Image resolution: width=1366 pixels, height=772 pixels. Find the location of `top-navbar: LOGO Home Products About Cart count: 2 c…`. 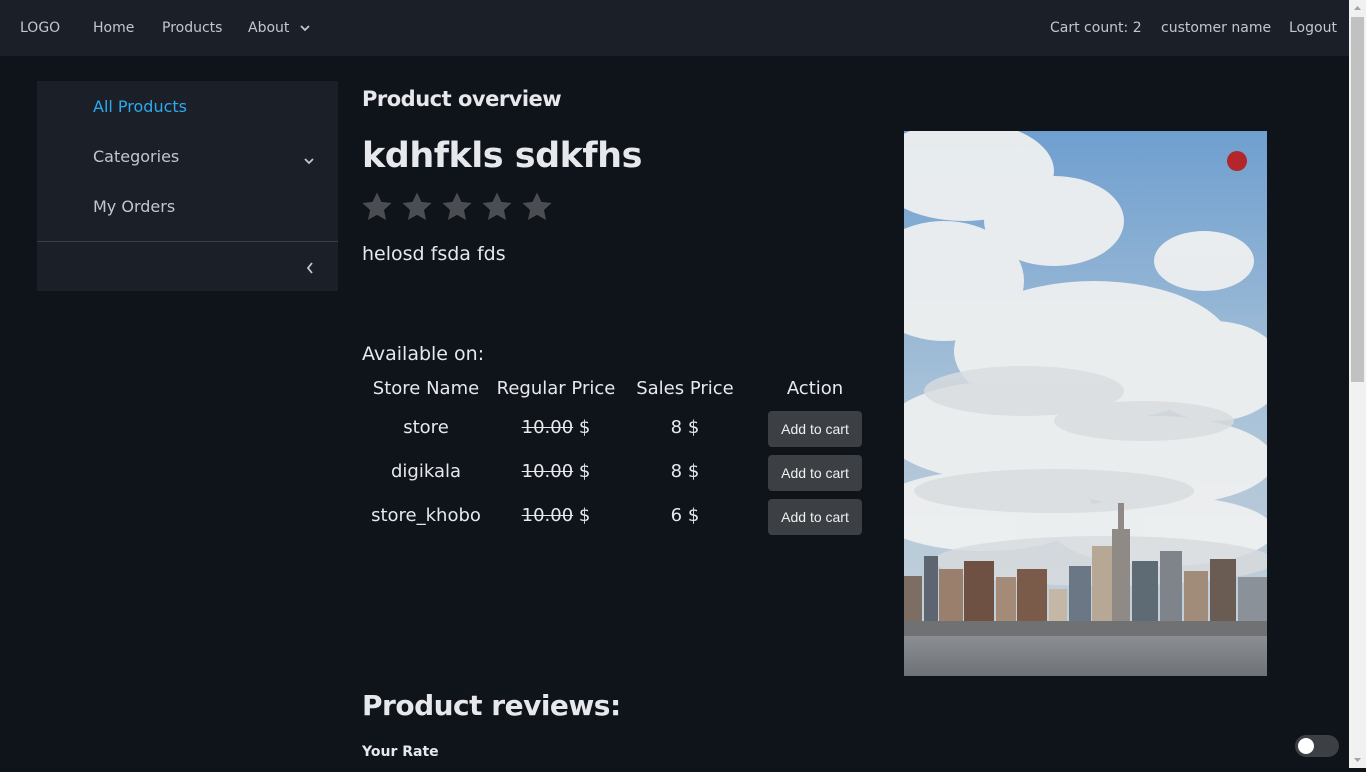

top-navbar: LOGO Home Products About Cart count: 2 c… is located at coordinates (674, 28).